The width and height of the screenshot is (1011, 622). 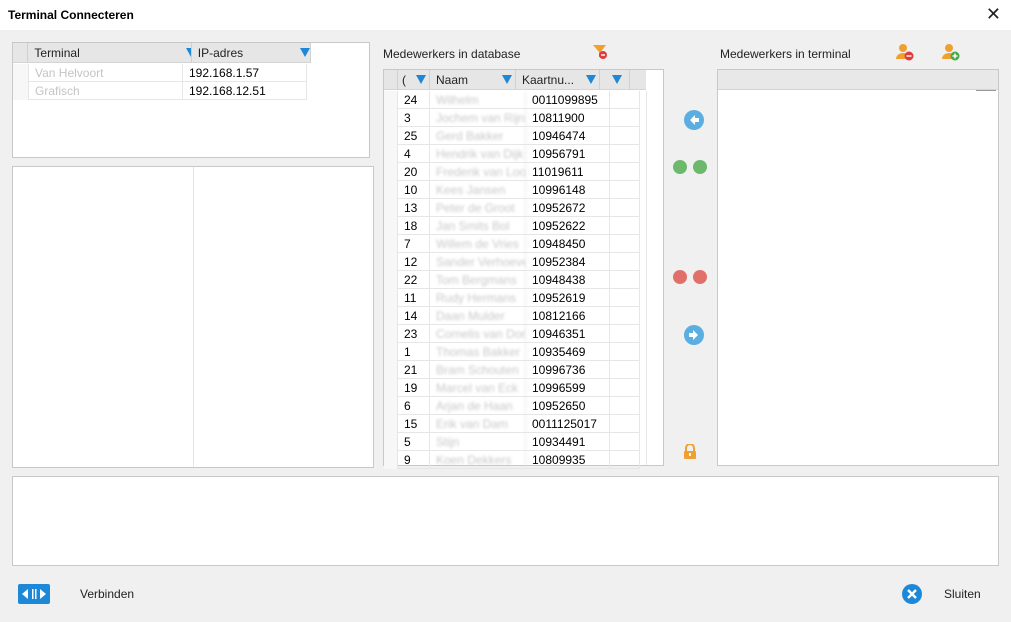 What do you see at coordinates (568, 226) in the screenshot?
I see `employee-card: 10952622` at bounding box center [568, 226].